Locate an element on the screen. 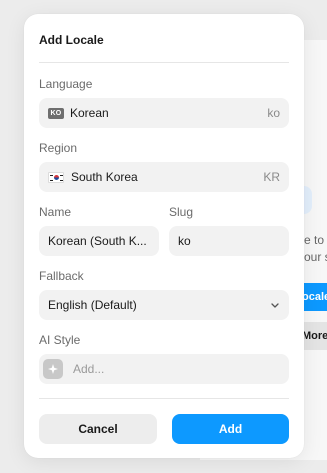 The height and width of the screenshot is (473, 327). fallback-value: English (Default) is located at coordinates (92, 305).